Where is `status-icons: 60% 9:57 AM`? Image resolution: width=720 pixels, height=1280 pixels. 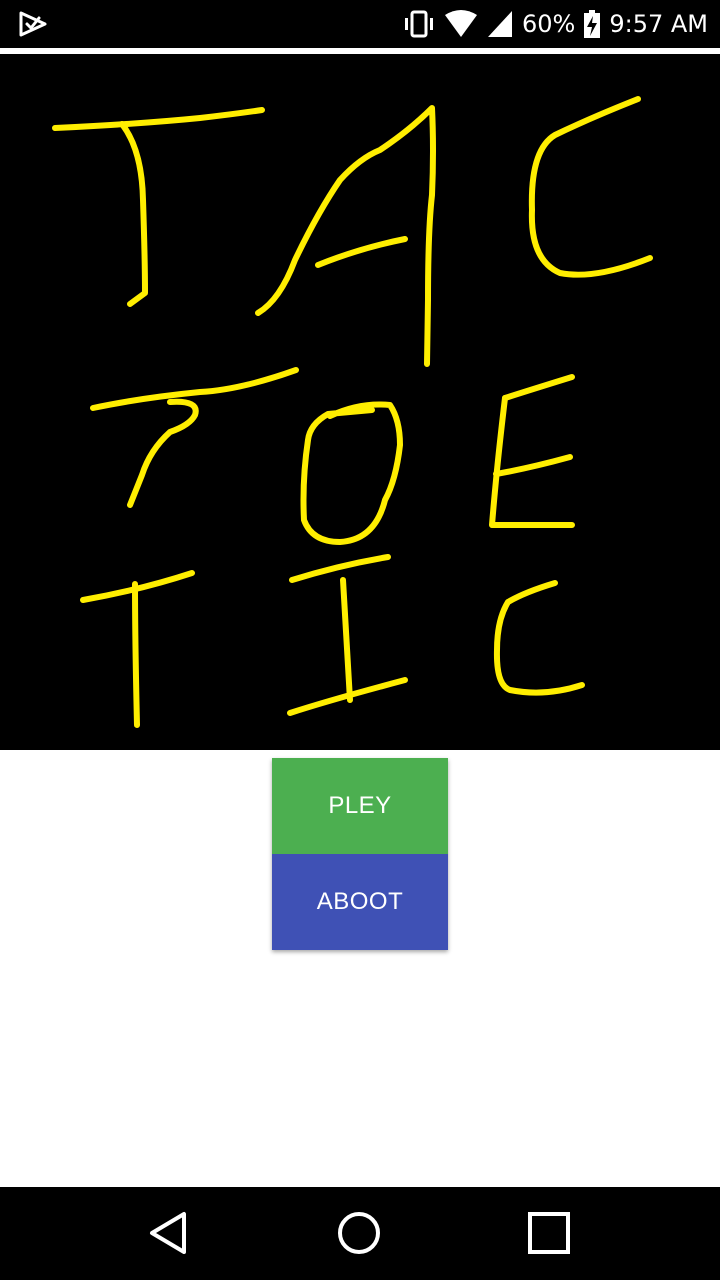 status-icons: 60% 9:57 AM is located at coordinates (555, 24).